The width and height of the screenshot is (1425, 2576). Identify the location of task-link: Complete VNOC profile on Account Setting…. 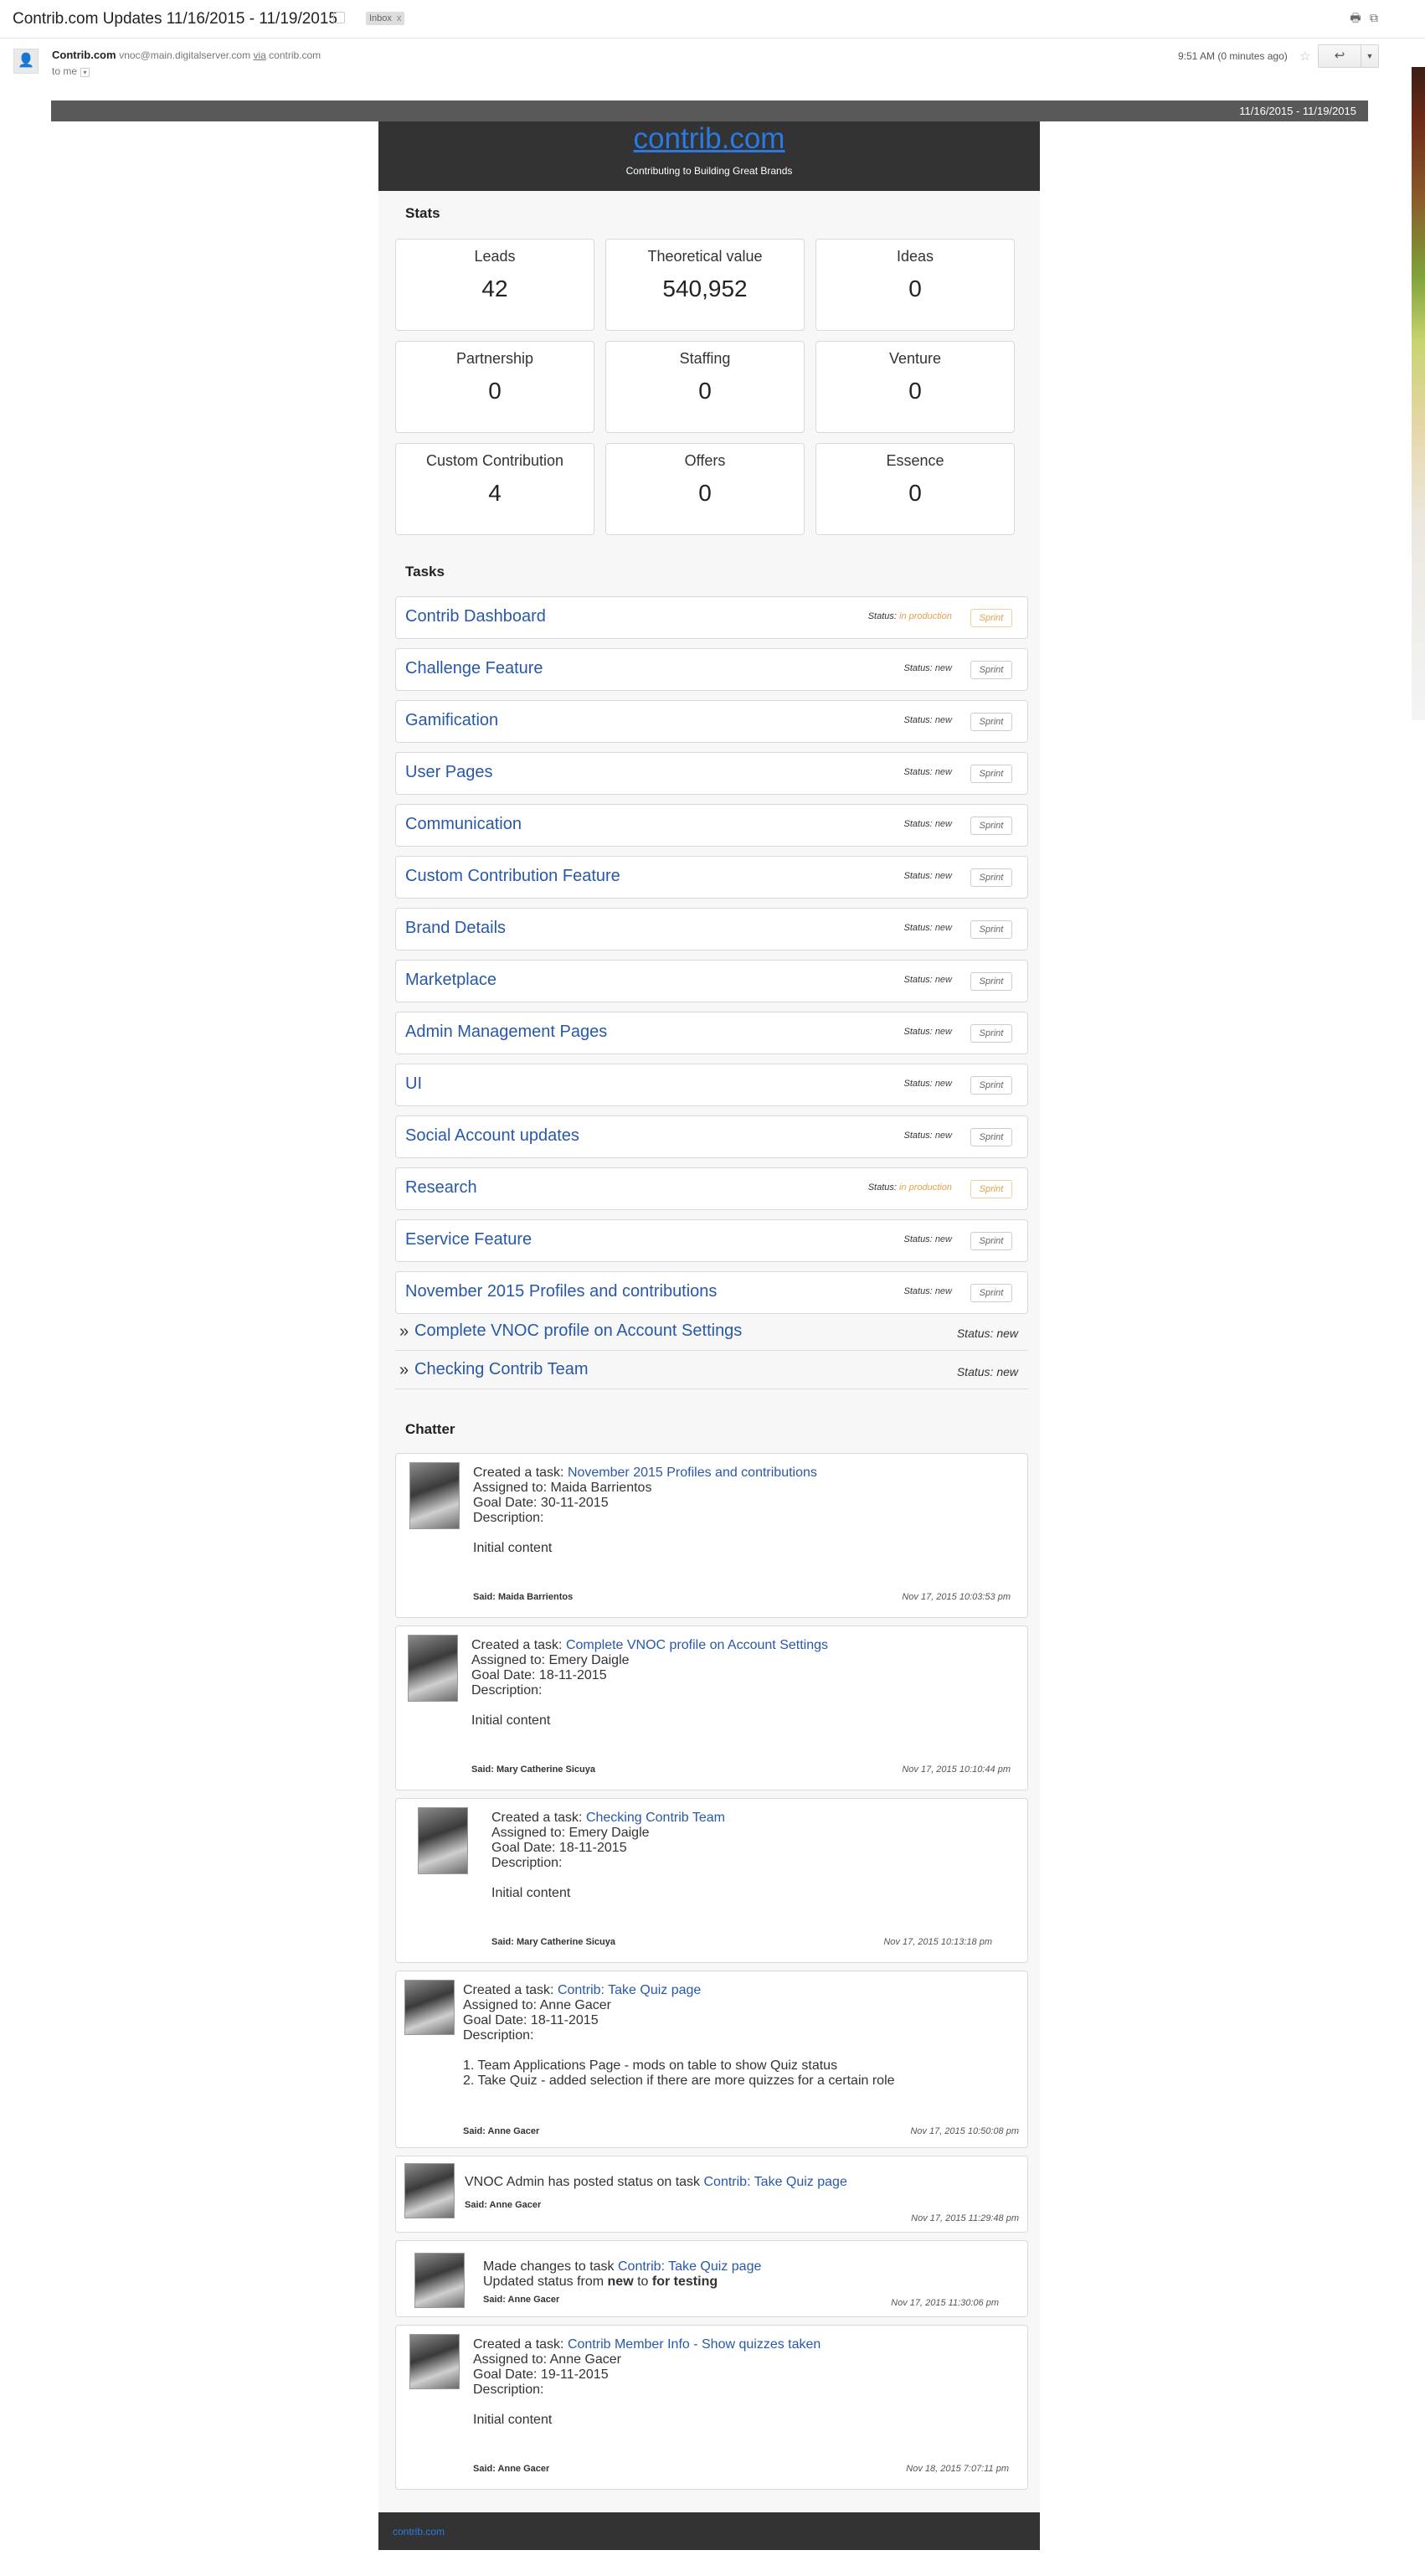
(697, 1645).